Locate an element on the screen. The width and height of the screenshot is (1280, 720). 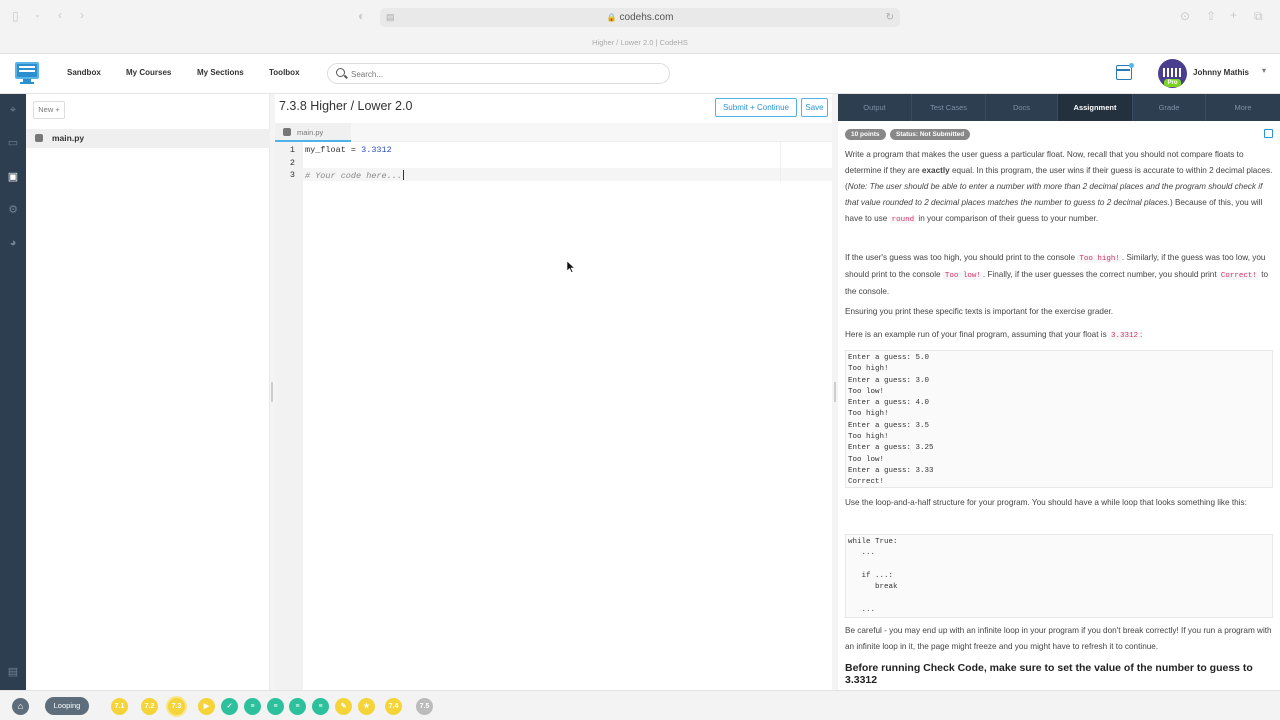
user-name: Johnny Mathis is located at coordinates (1221, 72).